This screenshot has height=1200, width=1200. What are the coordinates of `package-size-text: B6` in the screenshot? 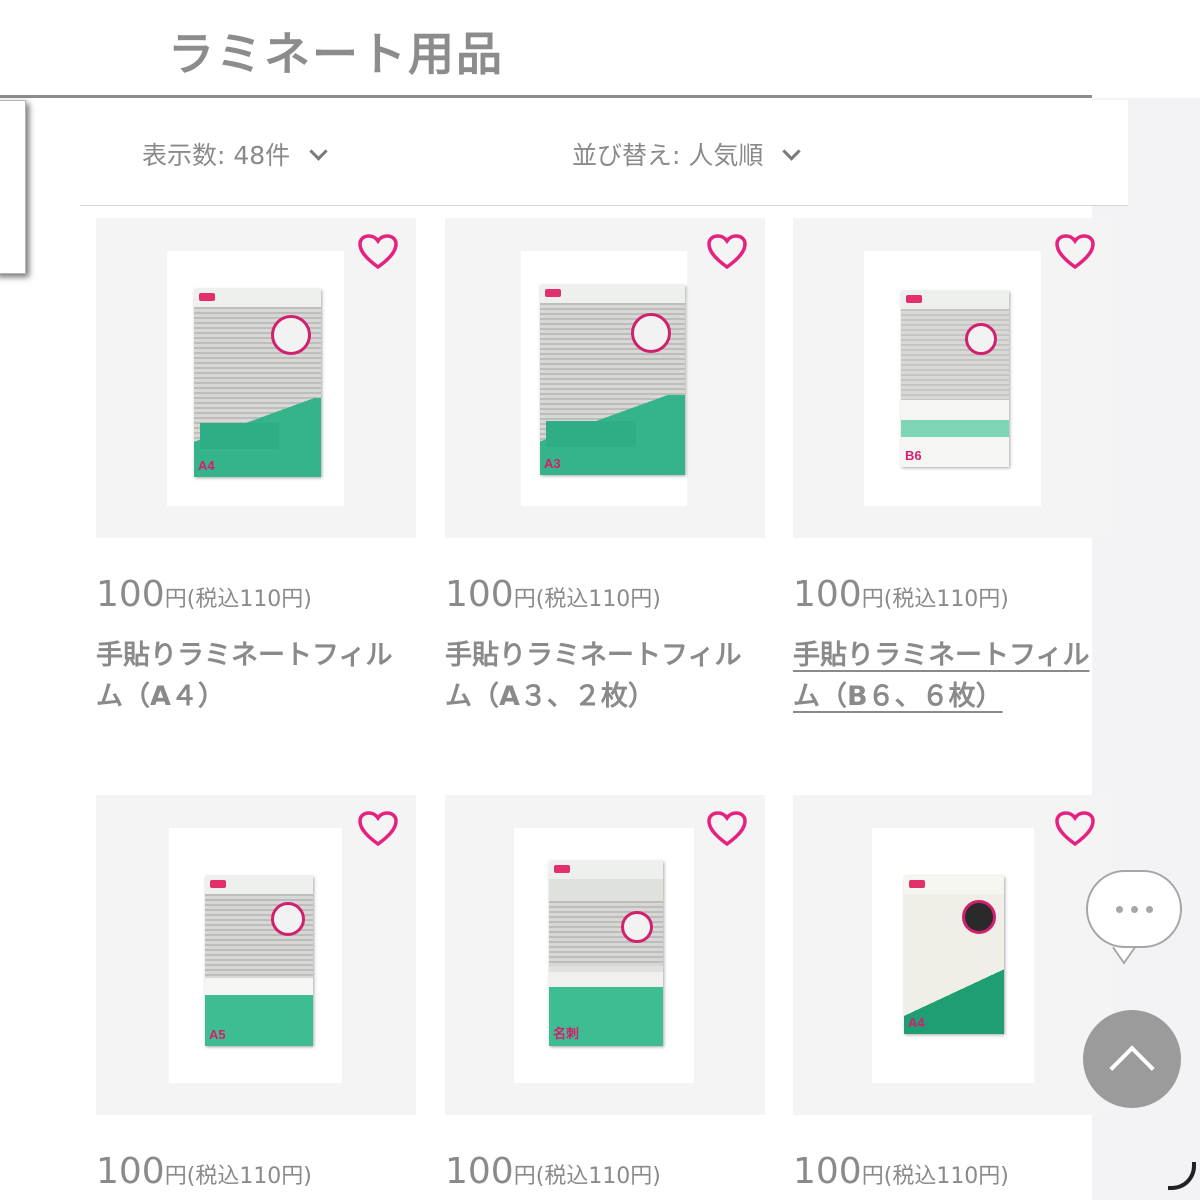 It's located at (913, 455).